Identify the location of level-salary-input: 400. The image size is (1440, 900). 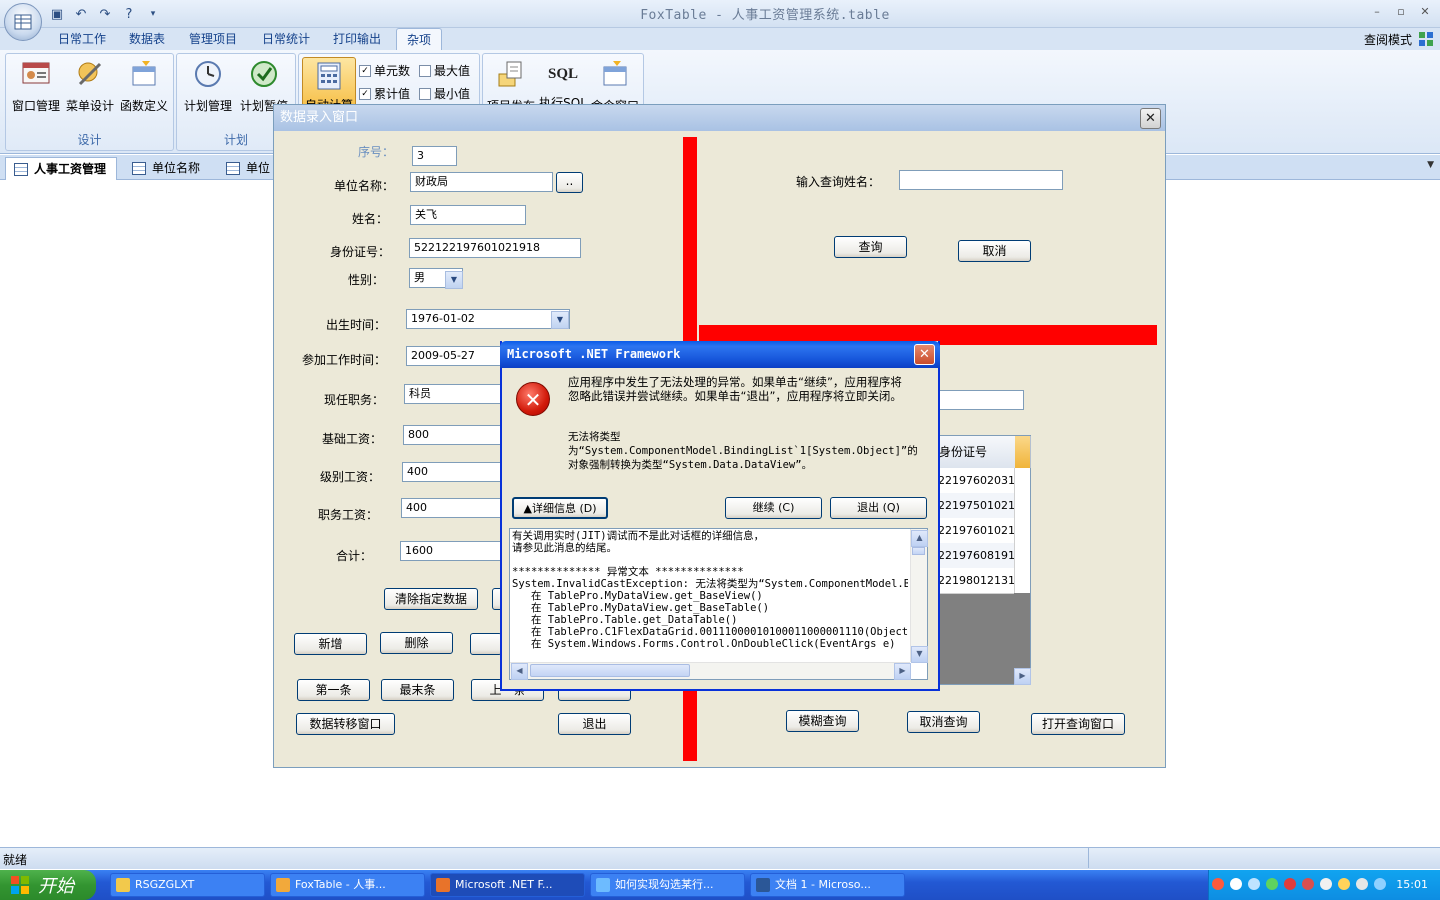
(452, 472).